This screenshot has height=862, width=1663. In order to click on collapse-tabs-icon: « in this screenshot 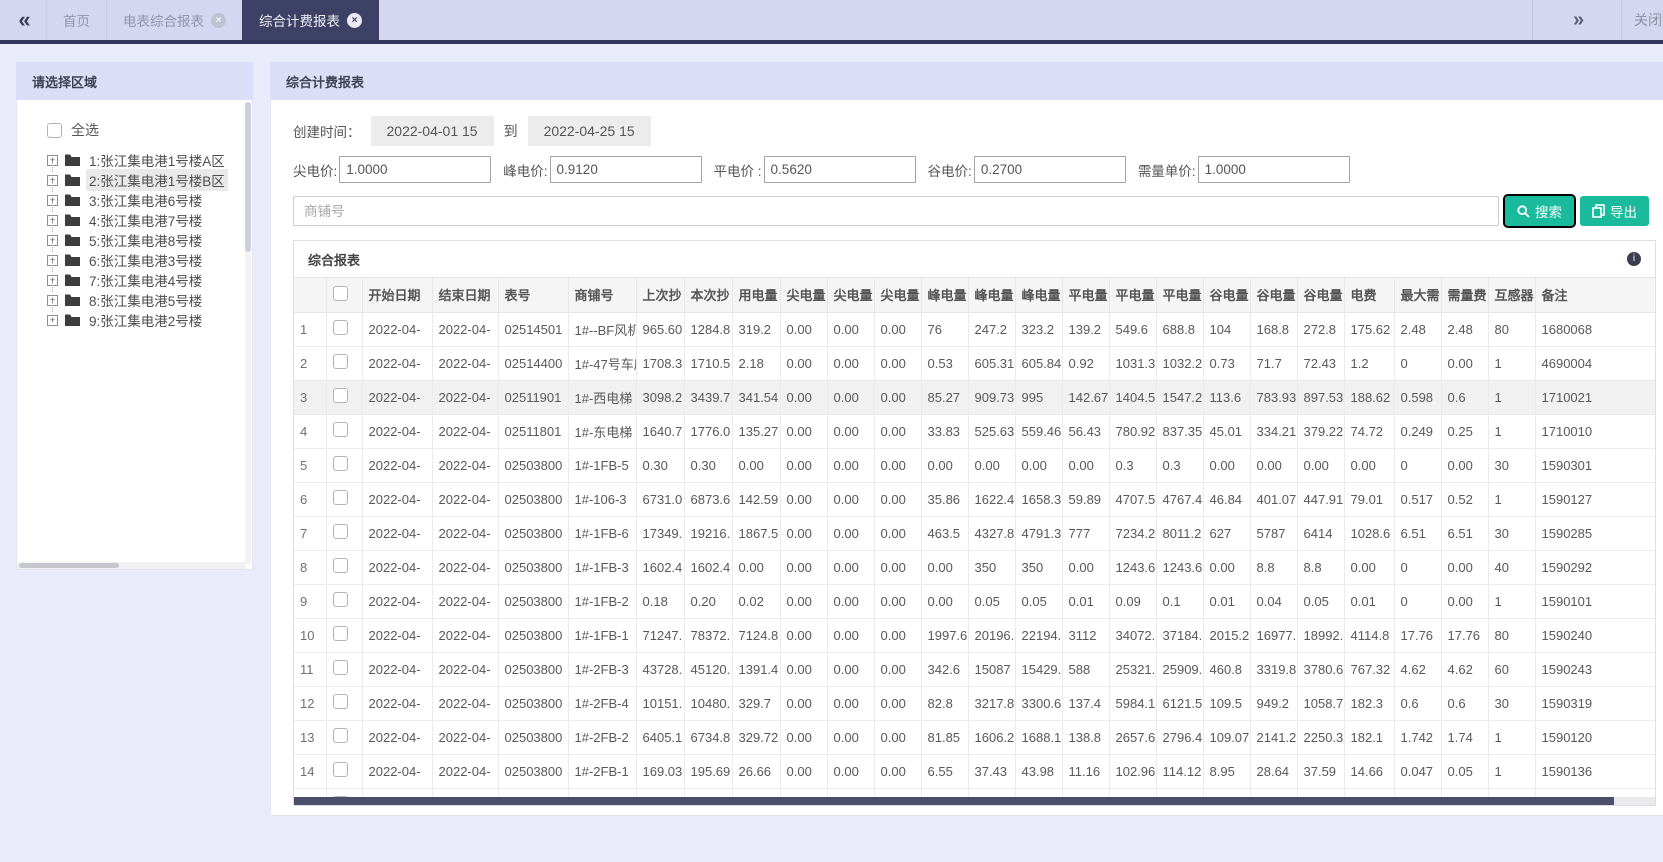, I will do `click(23, 20)`.